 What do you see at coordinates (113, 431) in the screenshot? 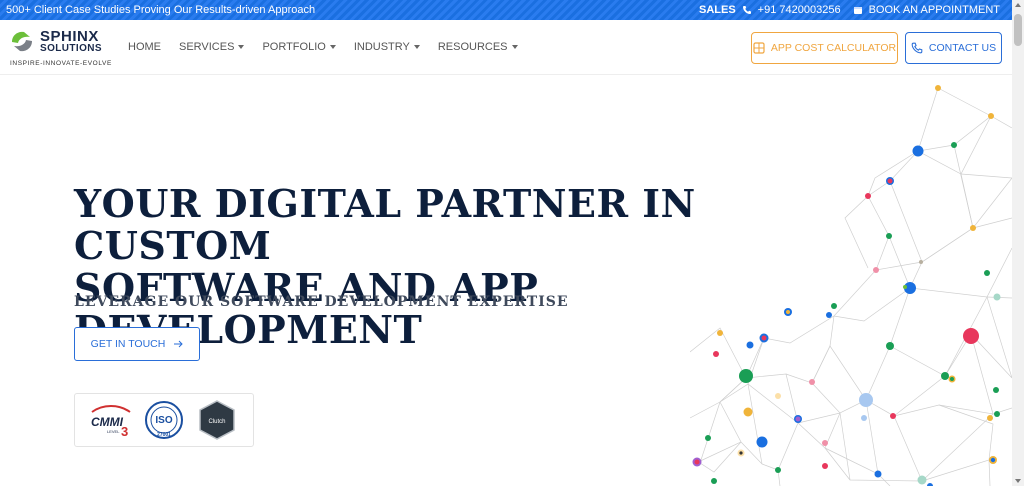
I see `cmmi-level-label: LEVEL` at bounding box center [113, 431].